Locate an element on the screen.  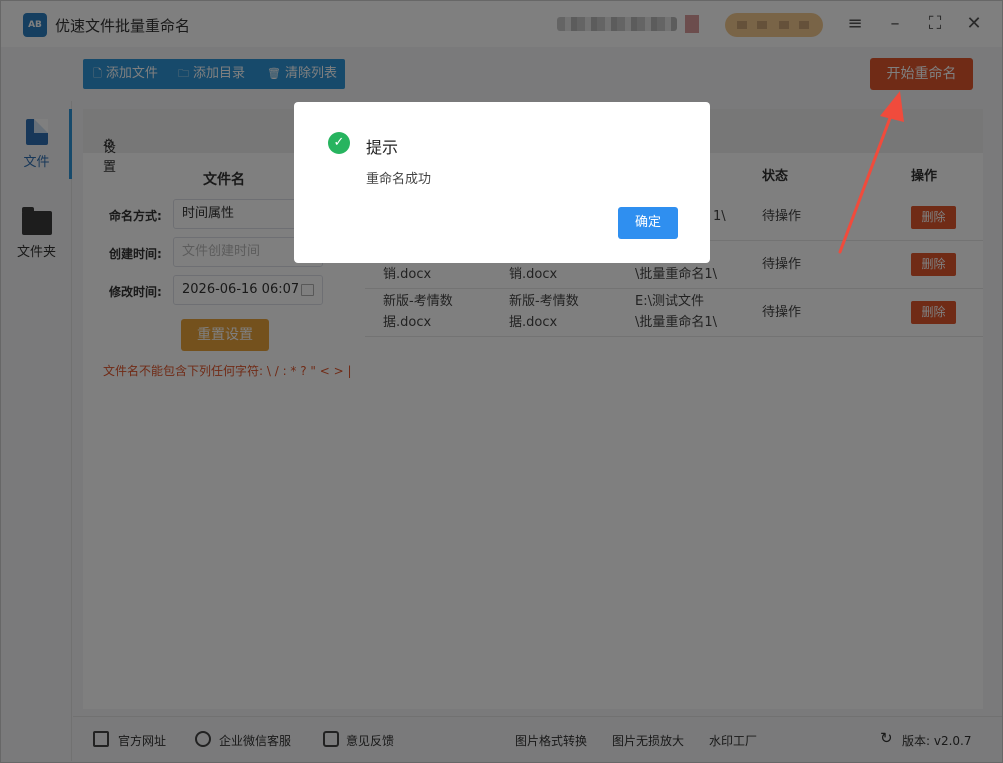
confirm-button: 确定 is located at coordinates (648, 223).